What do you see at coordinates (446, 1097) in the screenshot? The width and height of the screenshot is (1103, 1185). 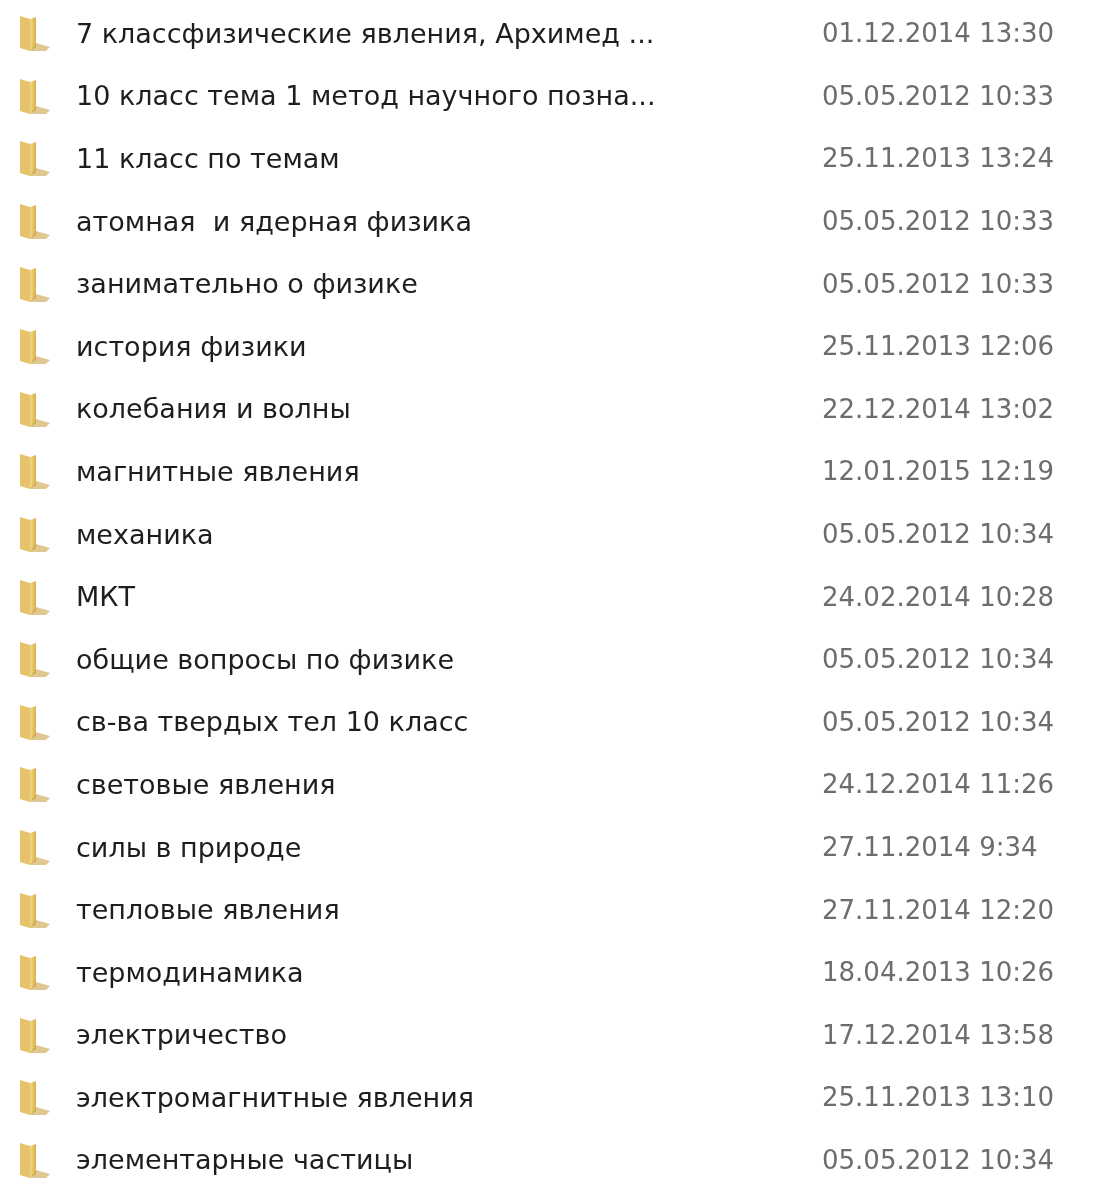 I see `folder-name: электромагнитные явления` at bounding box center [446, 1097].